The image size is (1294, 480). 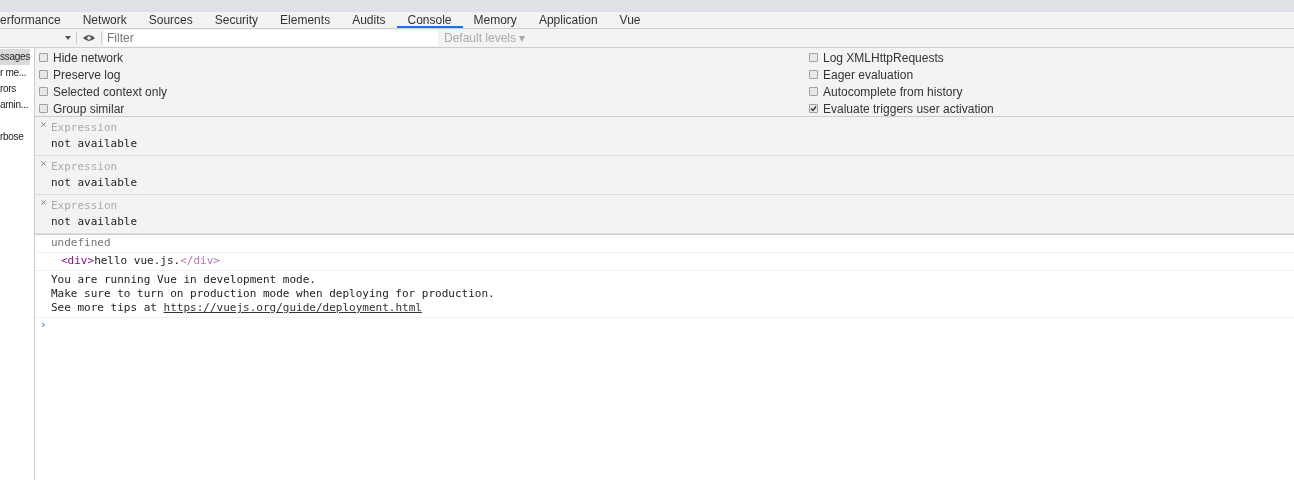 I want to click on checkbox-label: Log XMLHttpRequests, so click(x=883, y=58).